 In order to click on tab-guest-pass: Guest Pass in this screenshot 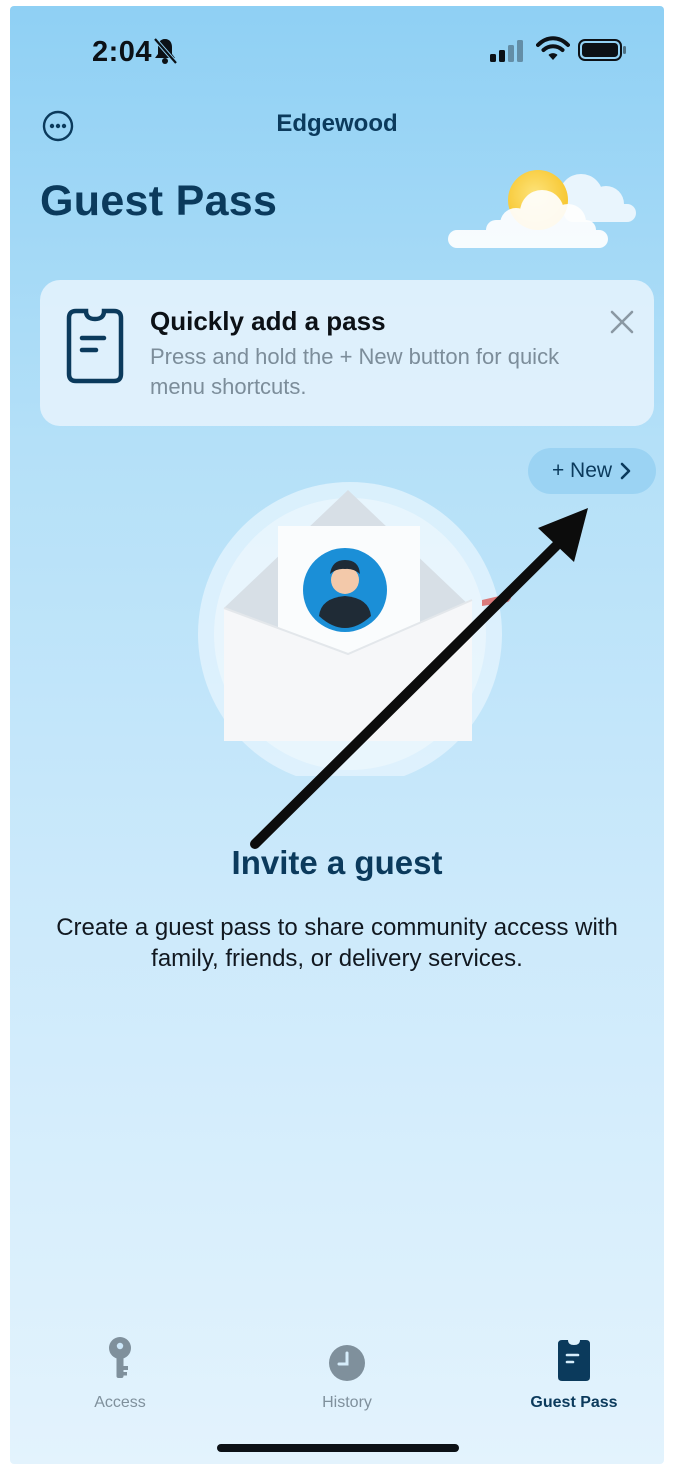, I will do `click(574, 1374)`.